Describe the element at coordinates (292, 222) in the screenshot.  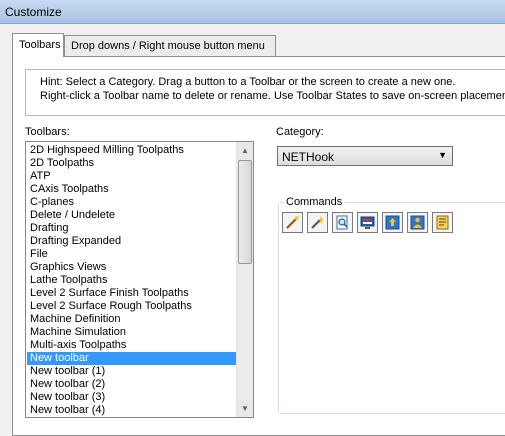
I see `wand-icon` at that location.